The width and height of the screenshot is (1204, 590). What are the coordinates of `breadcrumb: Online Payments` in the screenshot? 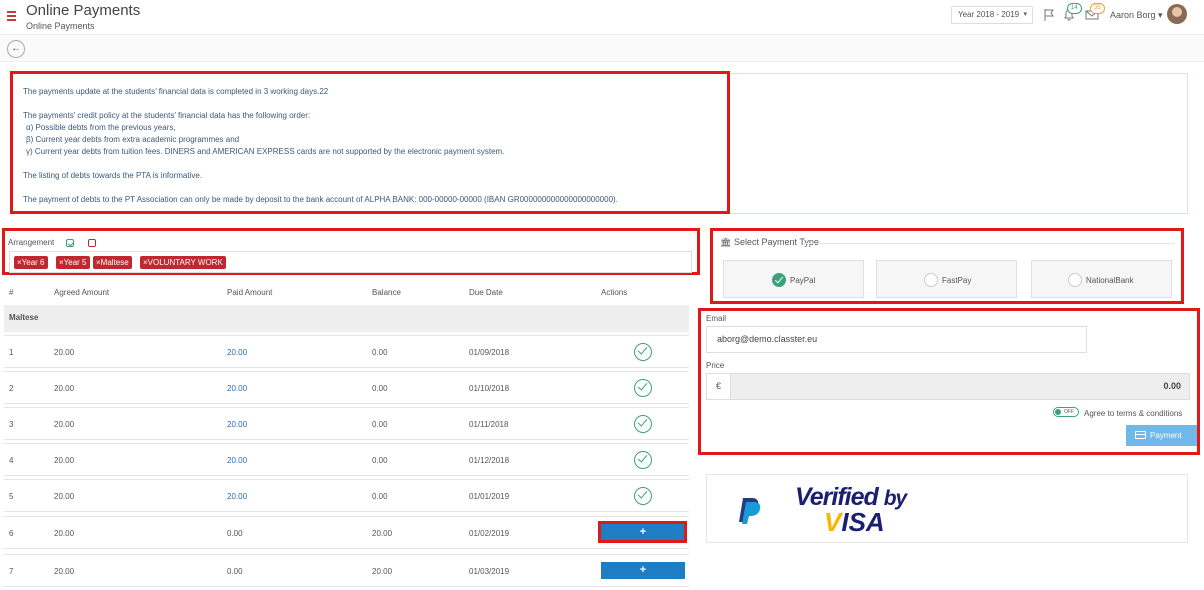 It's located at (60, 26).